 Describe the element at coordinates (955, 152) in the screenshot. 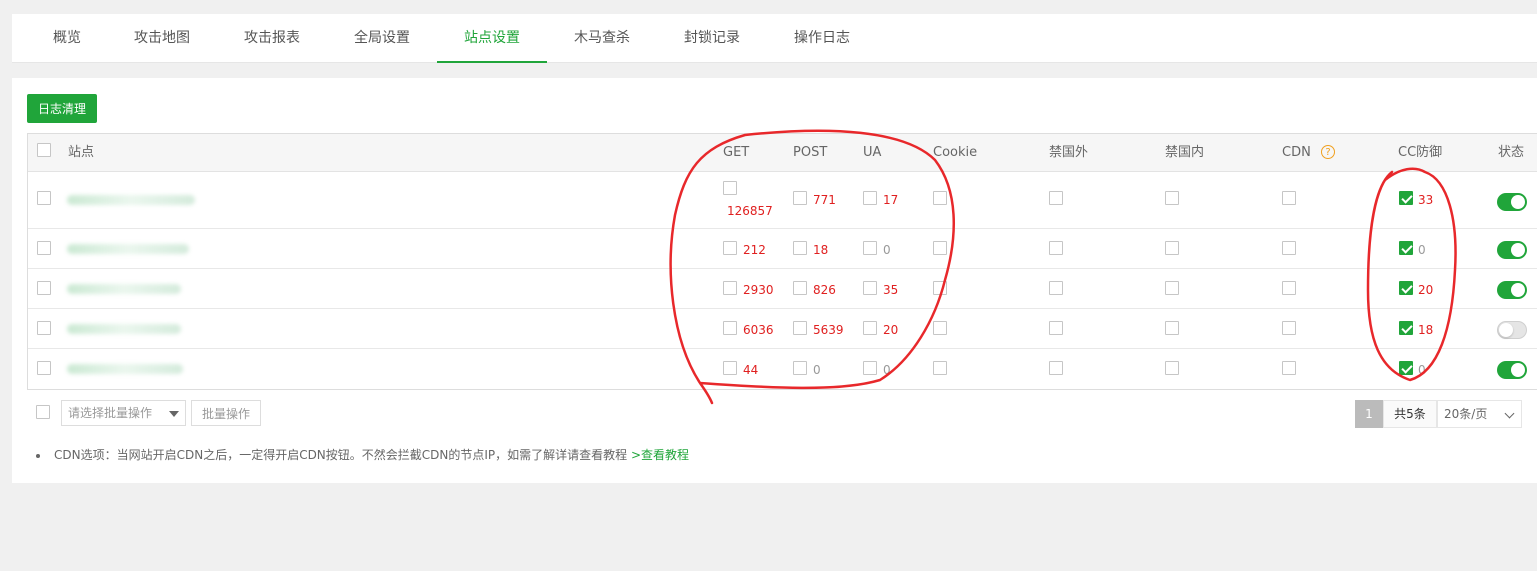

I see `header-cookie: Cookie` at that location.